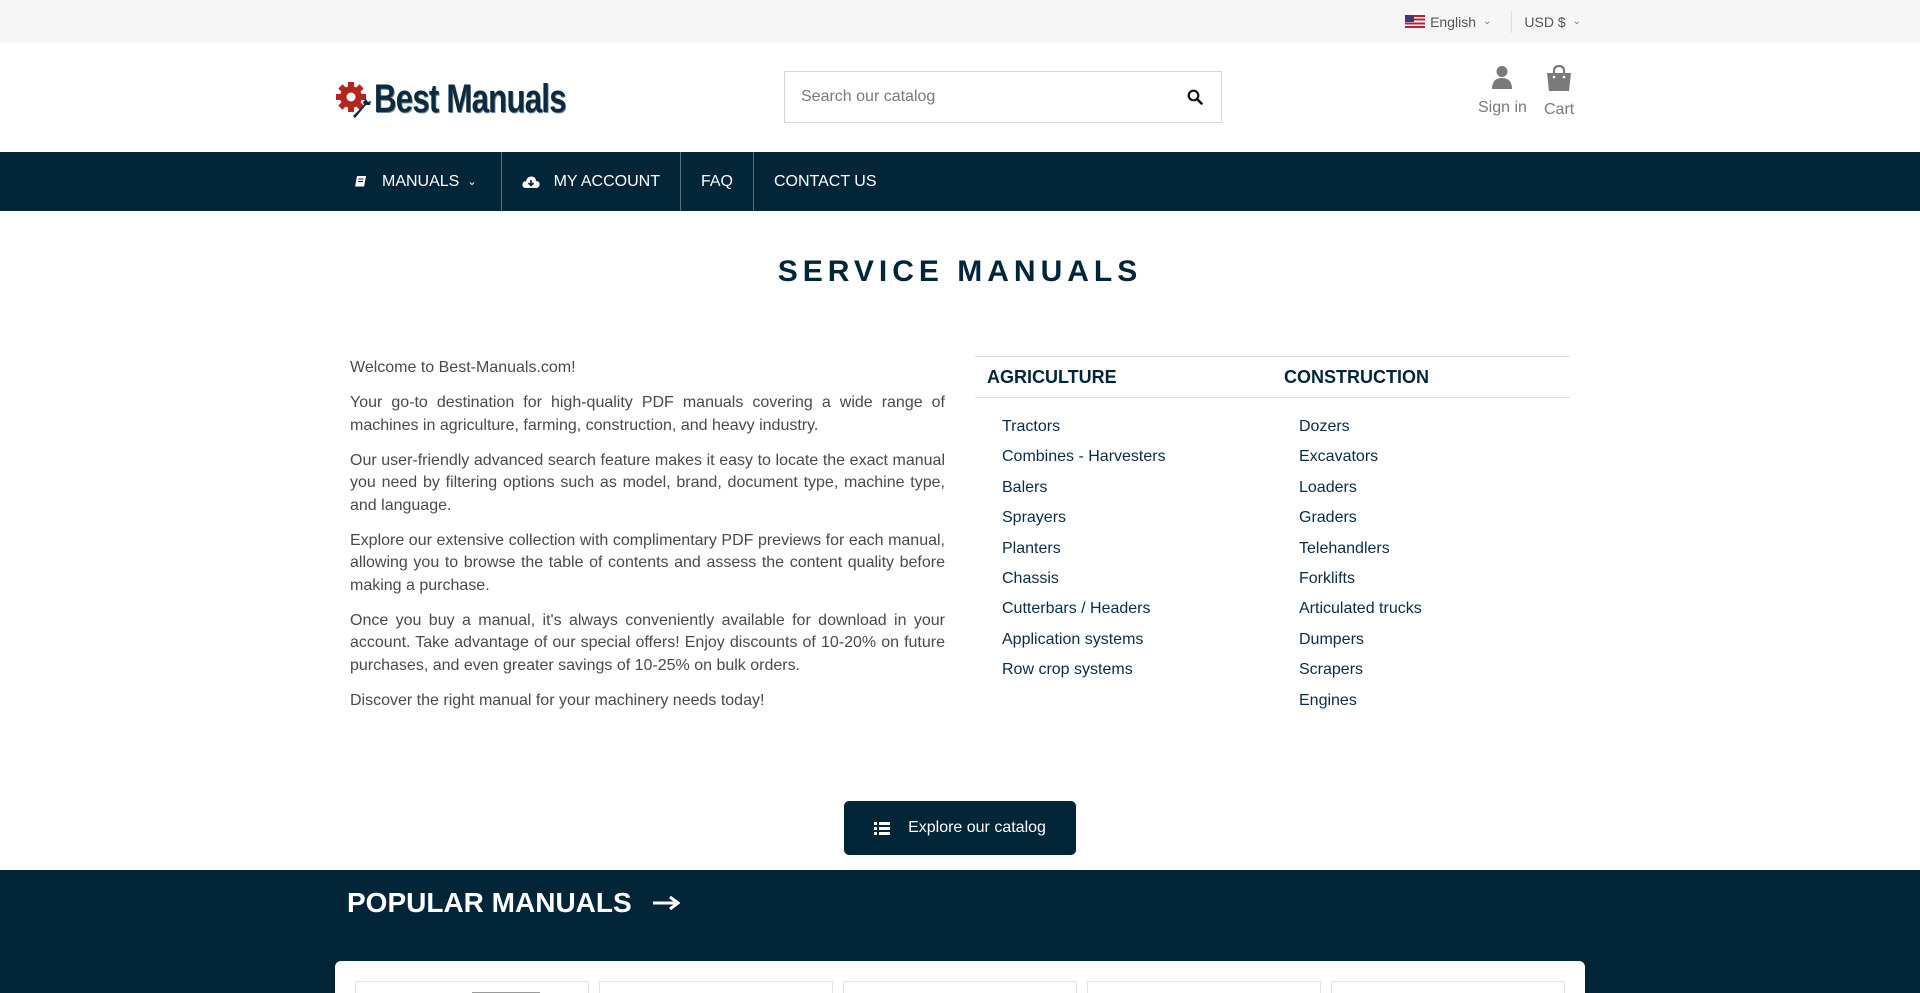  What do you see at coordinates (1434, 518) in the screenshot?
I see `category-link: Graders` at bounding box center [1434, 518].